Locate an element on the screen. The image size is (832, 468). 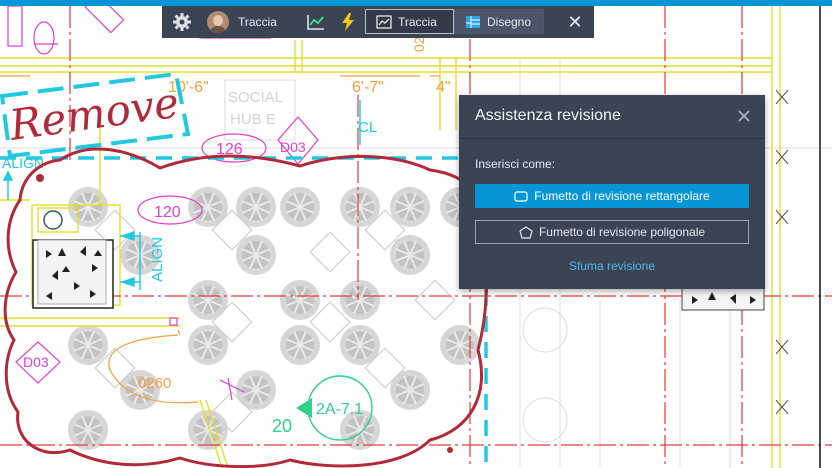
close-icon: ✕ is located at coordinates (575, 22).